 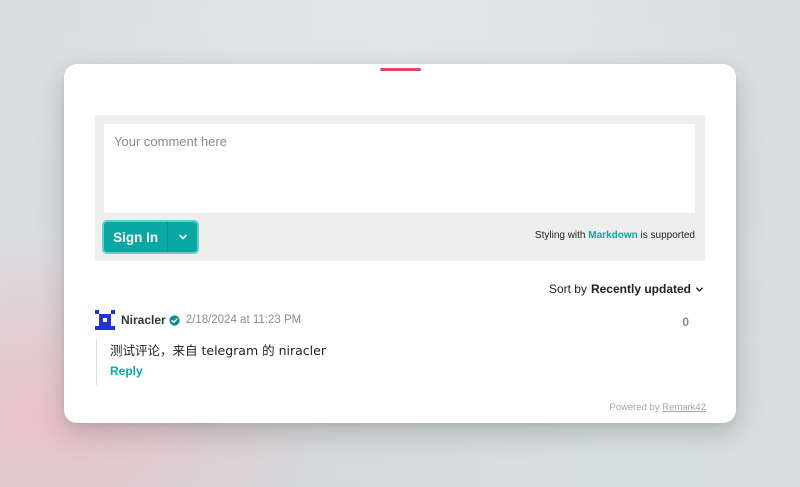 I want to click on markdown-note: Styling with Markdown is supported, so click(x=615, y=235).